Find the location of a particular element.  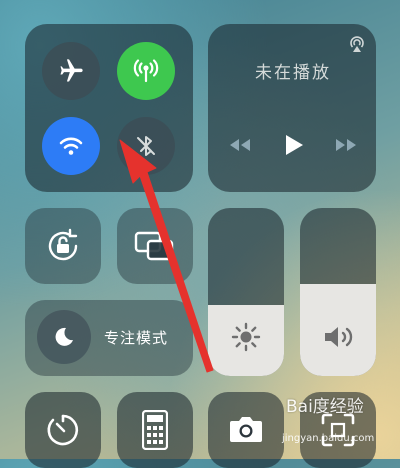

wifi-icon is located at coordinates (71, 146).